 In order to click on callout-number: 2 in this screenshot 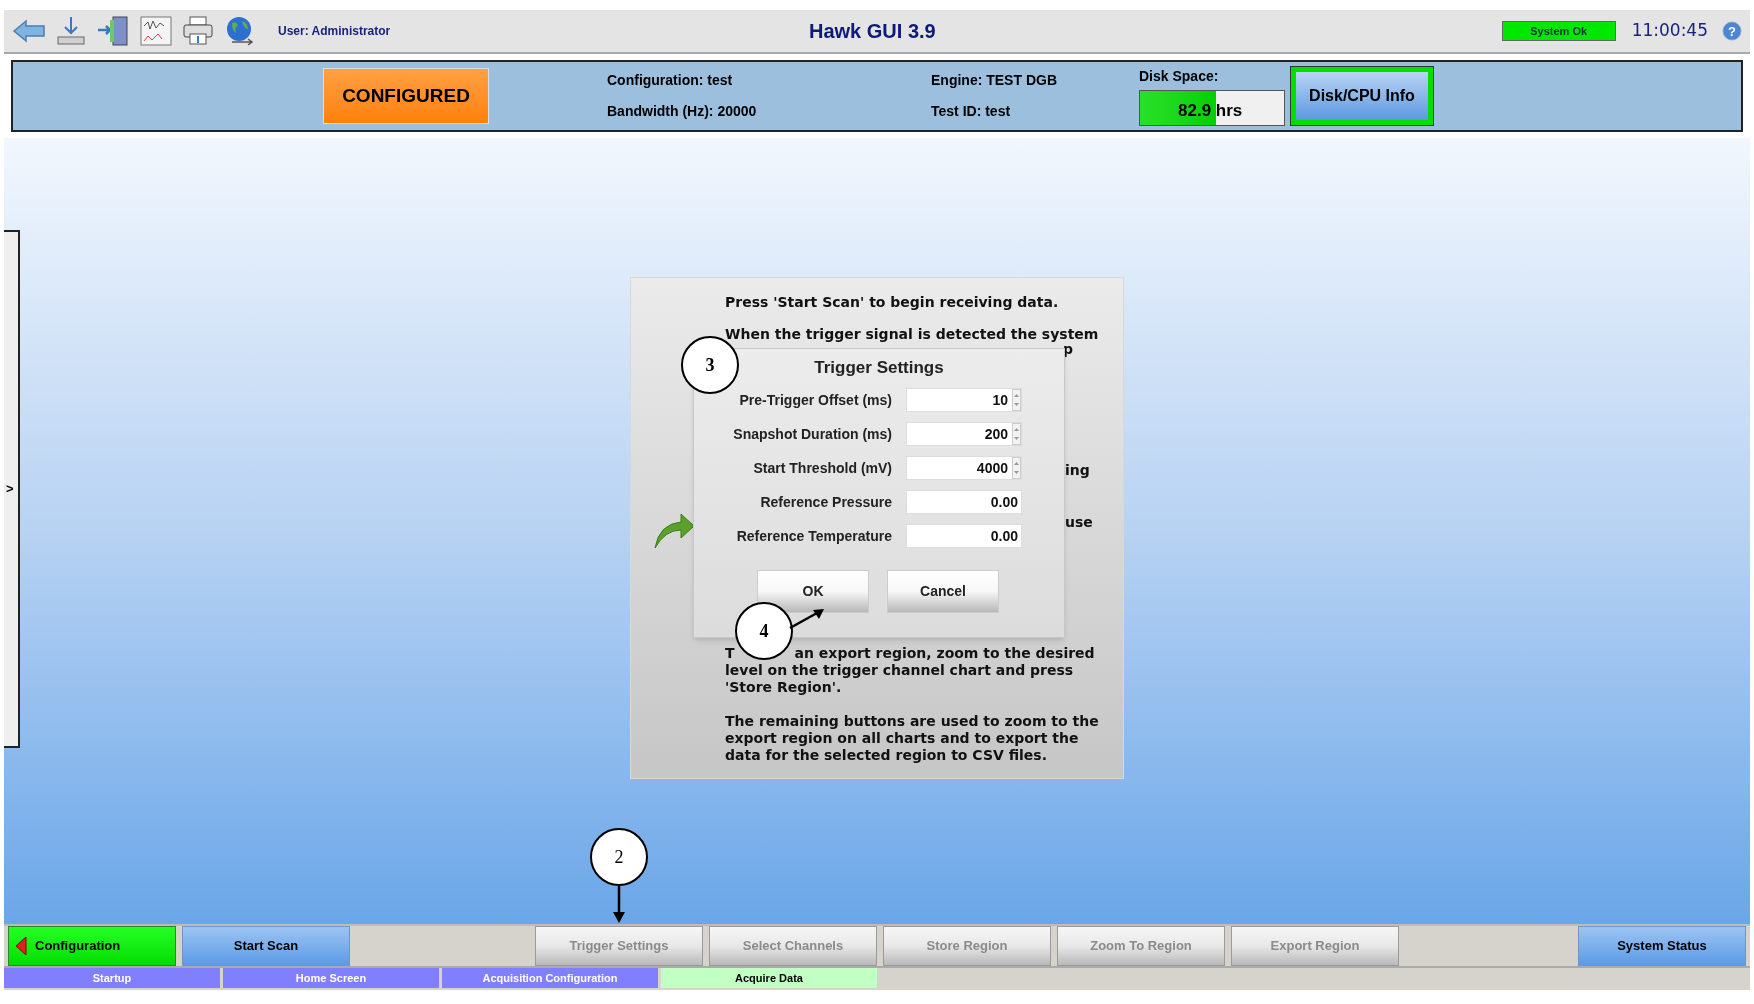, I will do `click(619, 857)`.